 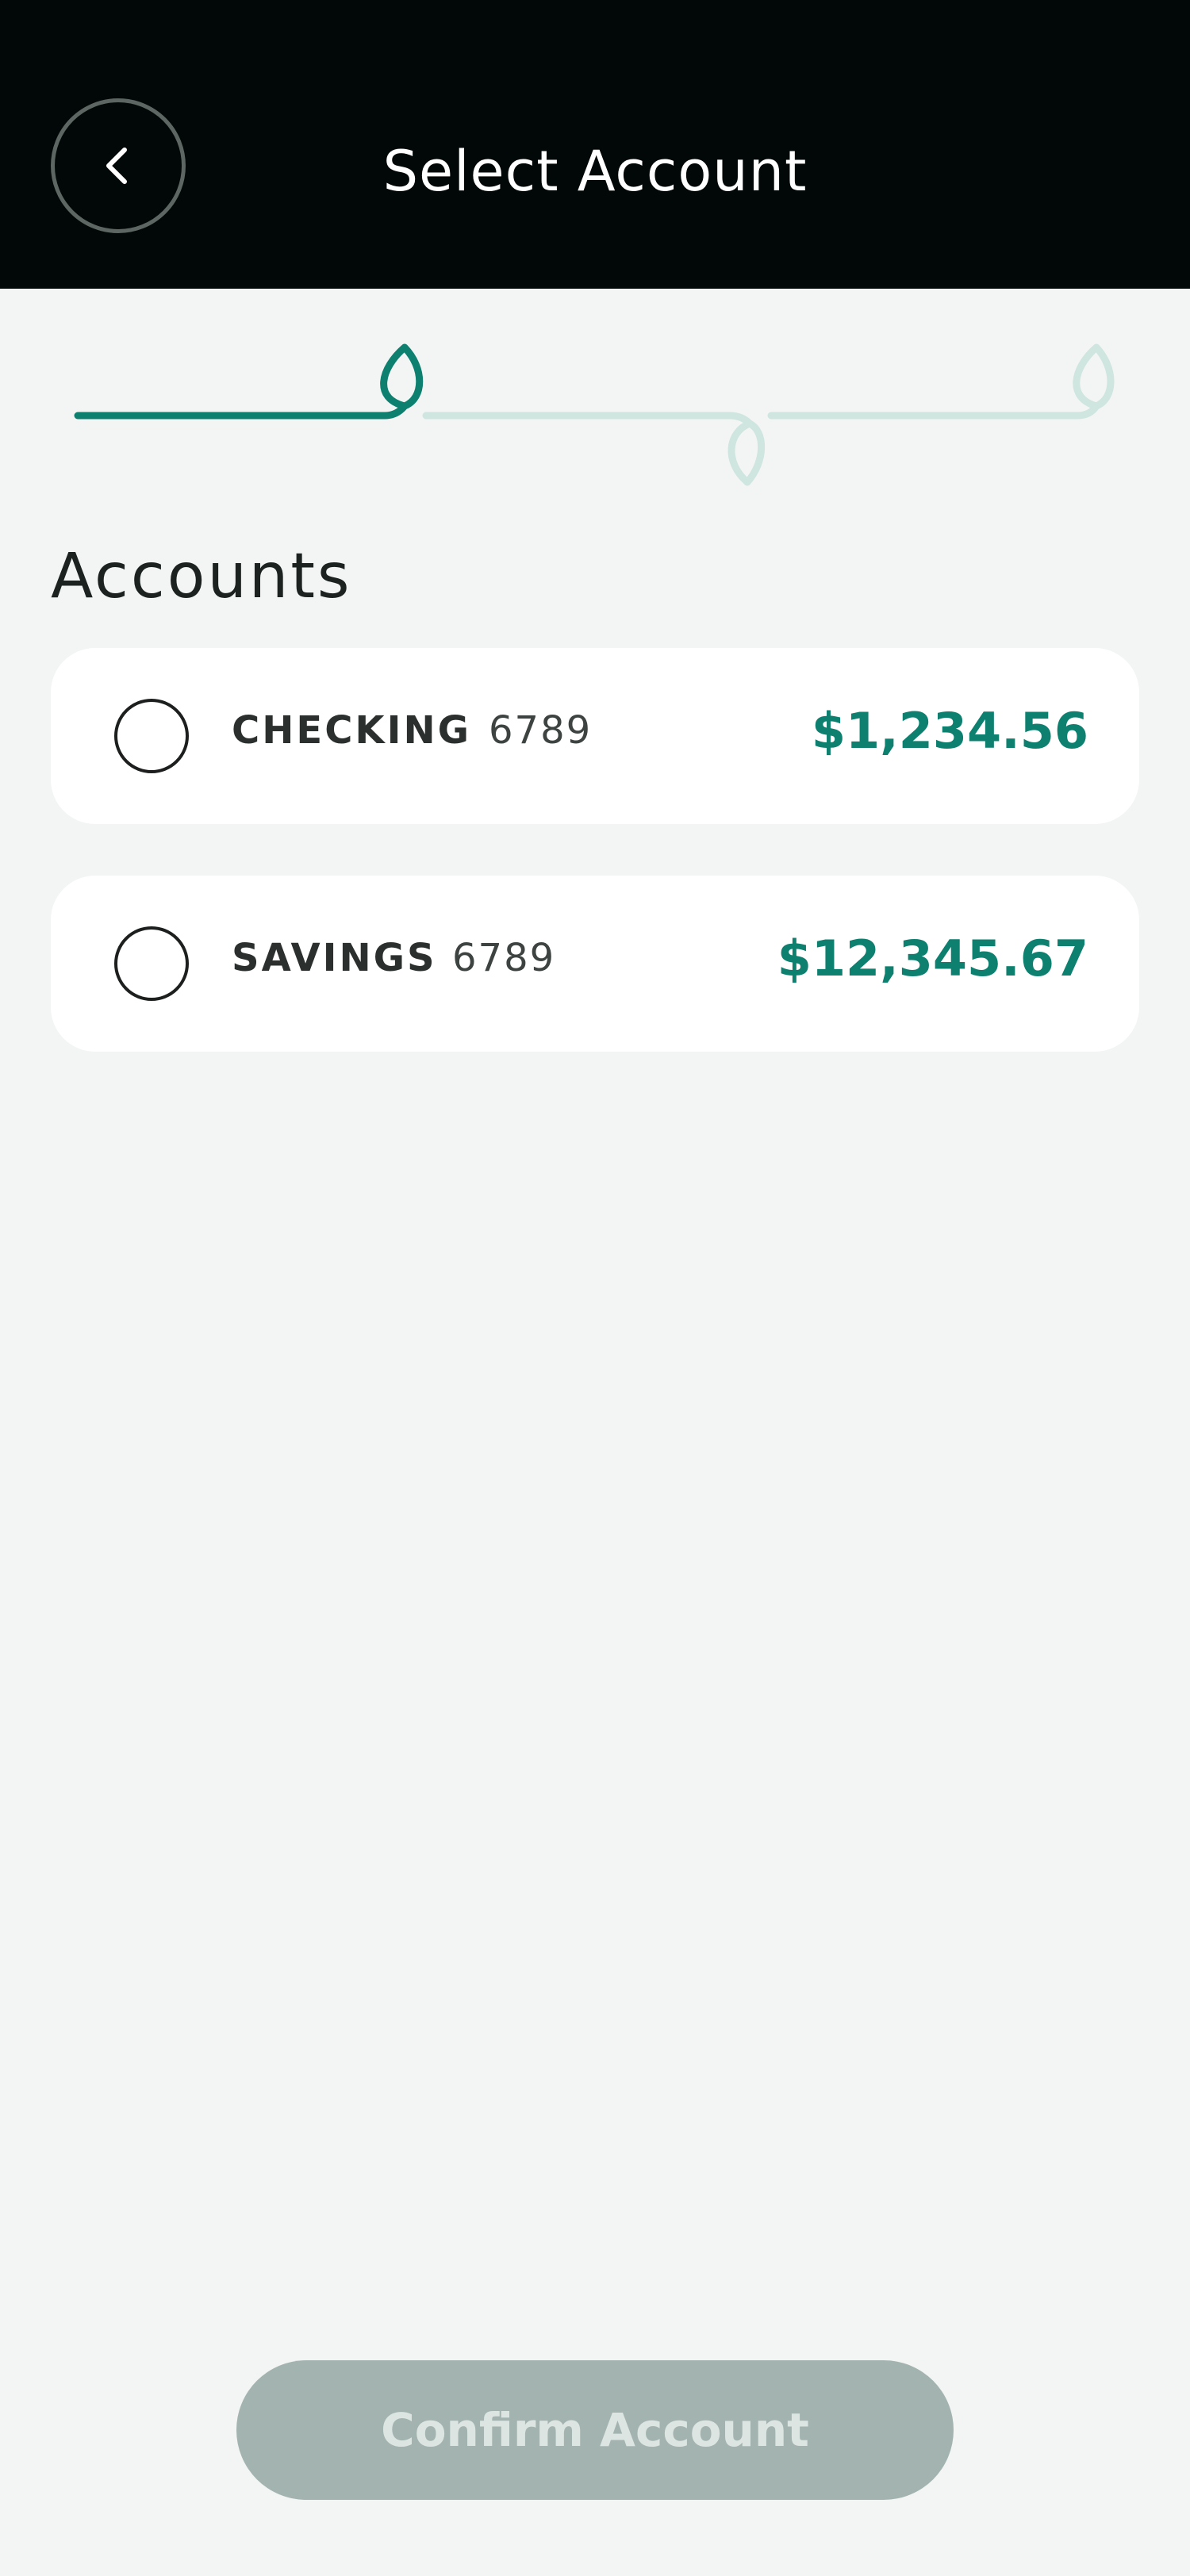 What do you see at coordinates (932, 958) in the screenshot?
I see `account-balance: $12,345.67` at bounding box center [932, 958].